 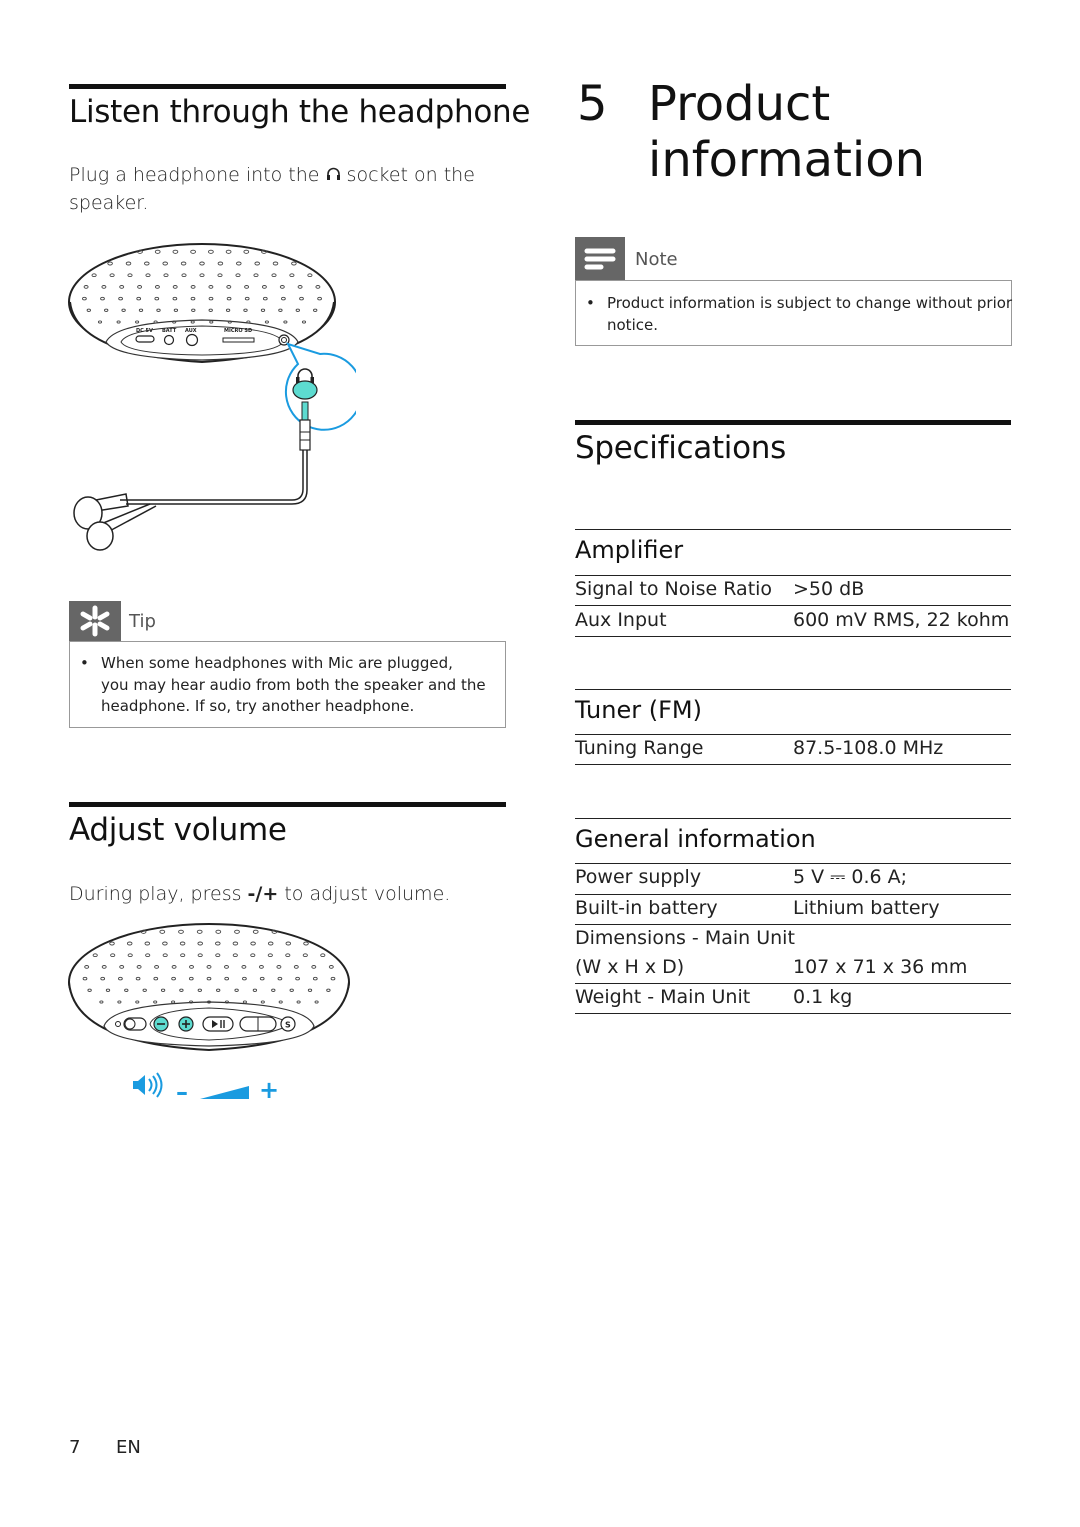 I want to click on tip-line: headphone. If so, try another headphone., so click(x=258, y=706).